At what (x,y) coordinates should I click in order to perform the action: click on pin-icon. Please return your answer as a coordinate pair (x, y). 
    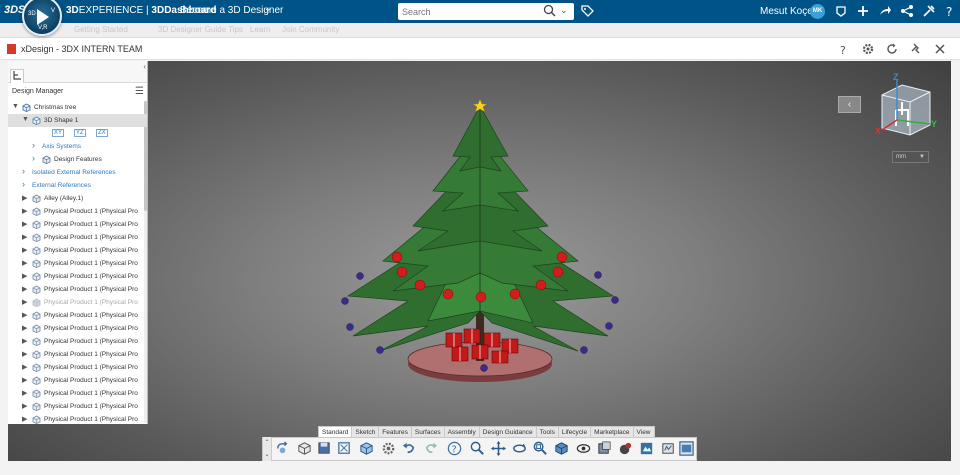
    Looking at the image, I should click on (916, 49).